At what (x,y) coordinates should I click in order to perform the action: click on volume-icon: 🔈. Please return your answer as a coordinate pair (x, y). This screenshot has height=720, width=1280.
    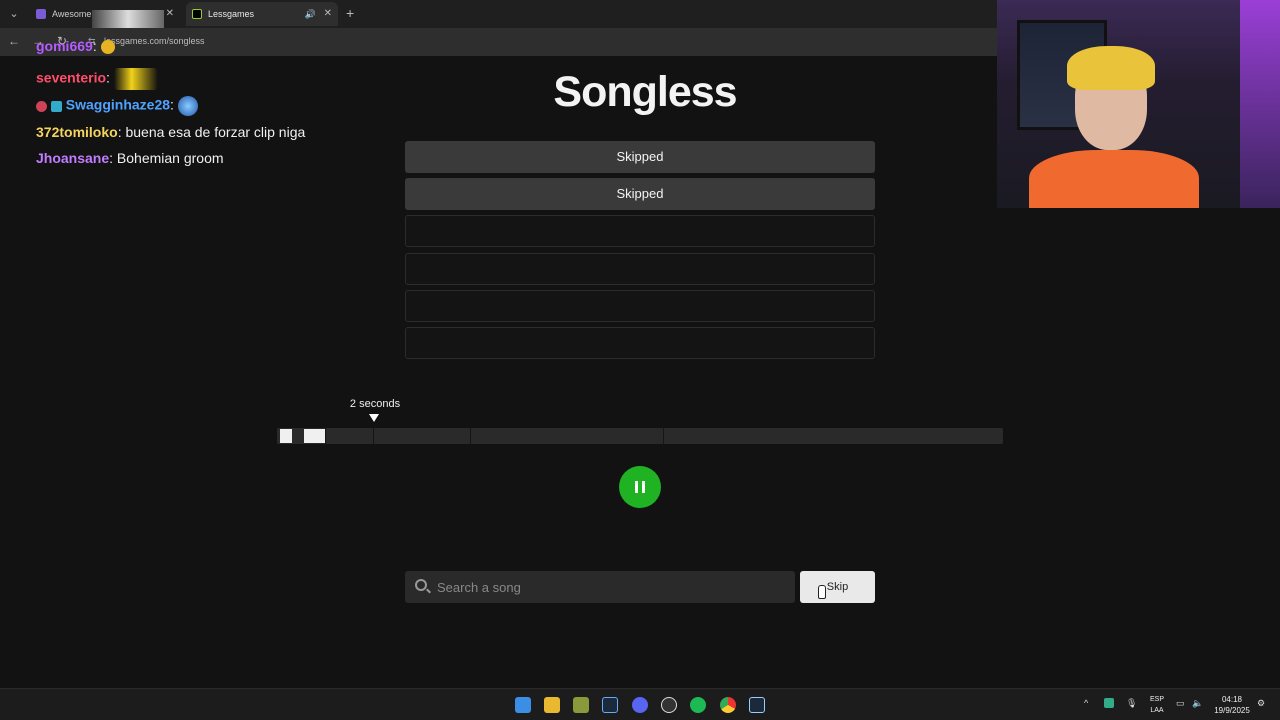
    Looking at the image, I should click on (1197, 703).